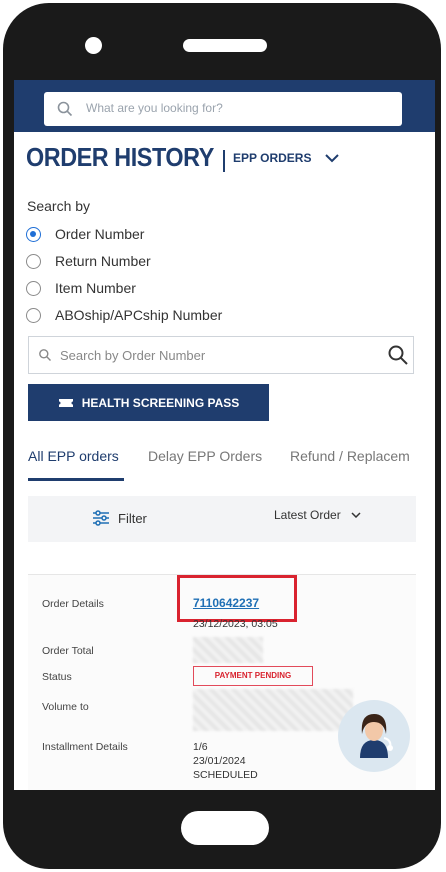  What do you see at coordinates (100, 234) in the screenshot?
I see `radio-label: Order Number` at bounding box center [100, 234].